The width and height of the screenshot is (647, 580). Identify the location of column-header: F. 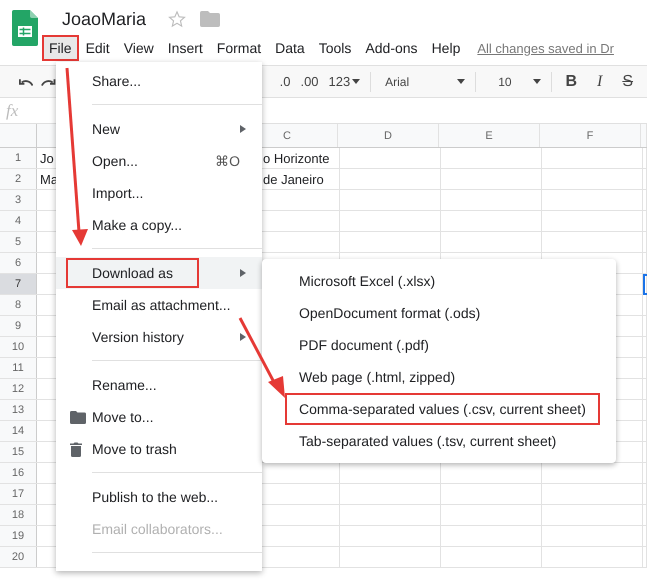
(590, 135).